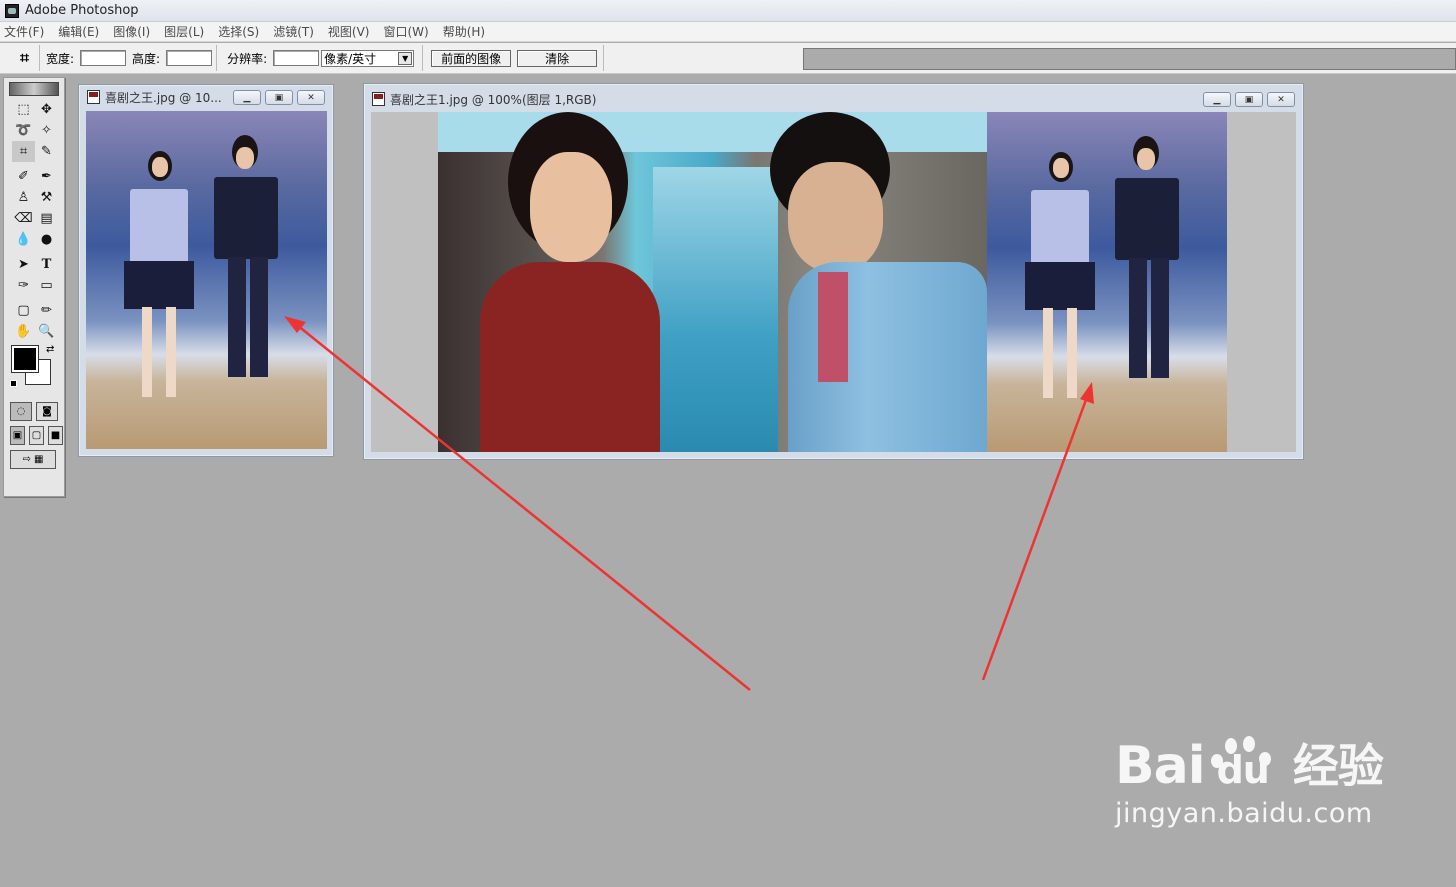  Describe the element at coordinates (296, 58) in the screenshot. I see `resolution-field` at that location.